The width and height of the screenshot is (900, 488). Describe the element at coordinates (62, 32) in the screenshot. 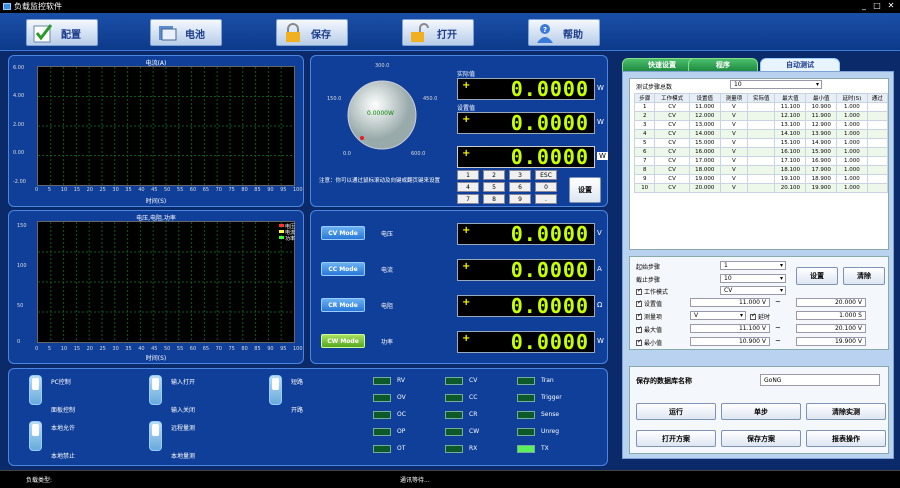

I see `config-button: 配置` at that location.